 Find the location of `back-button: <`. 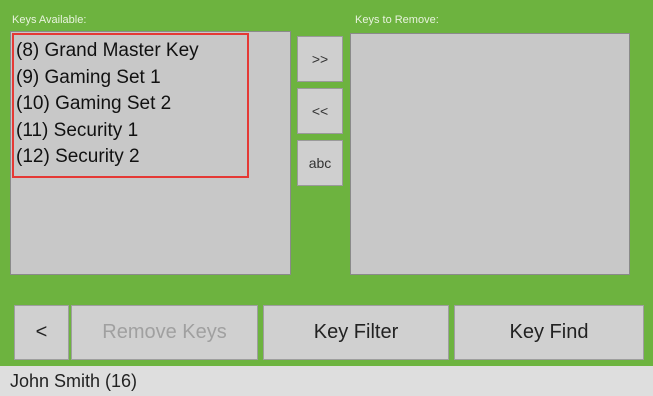

back-button: < is located at coordinates (41, 332).